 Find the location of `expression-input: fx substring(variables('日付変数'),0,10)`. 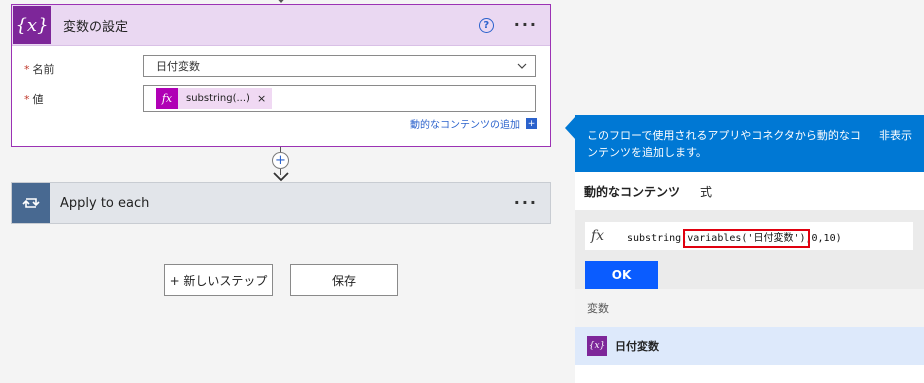

expression-input: fx substring(variables('日付変数'),0,10) is located at coordinates (749, 236).